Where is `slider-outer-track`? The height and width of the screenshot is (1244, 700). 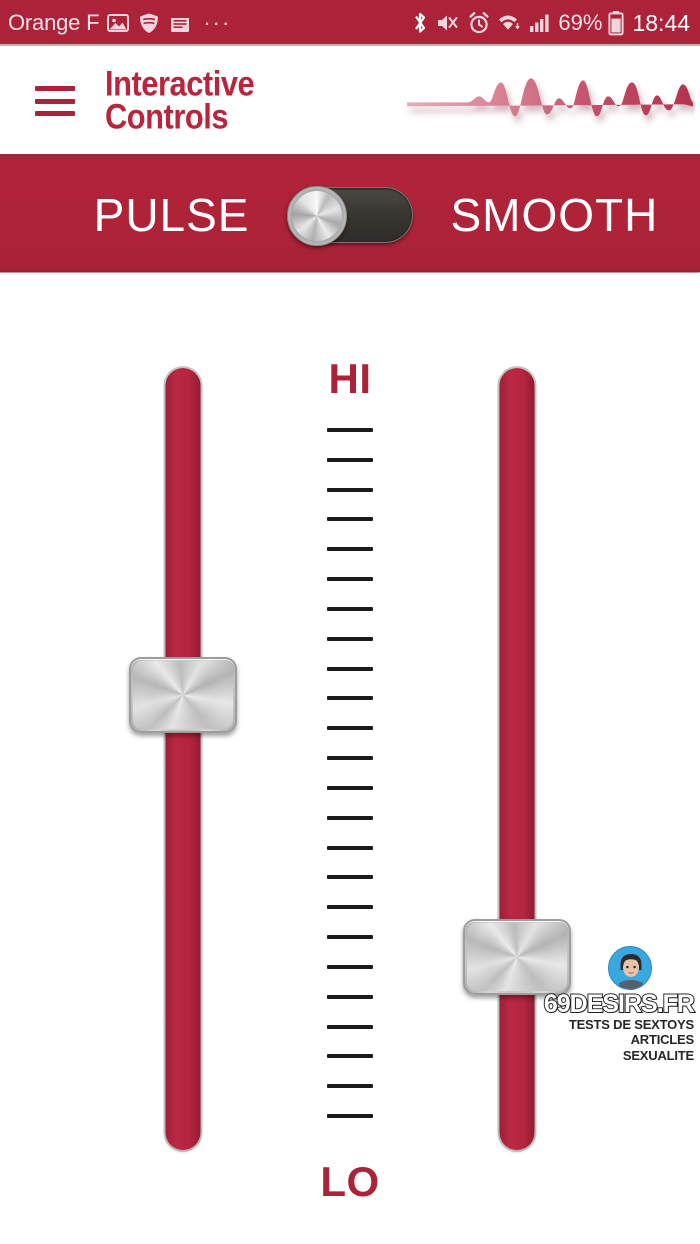
slider-outer-track is located at coordinates (183, 759).